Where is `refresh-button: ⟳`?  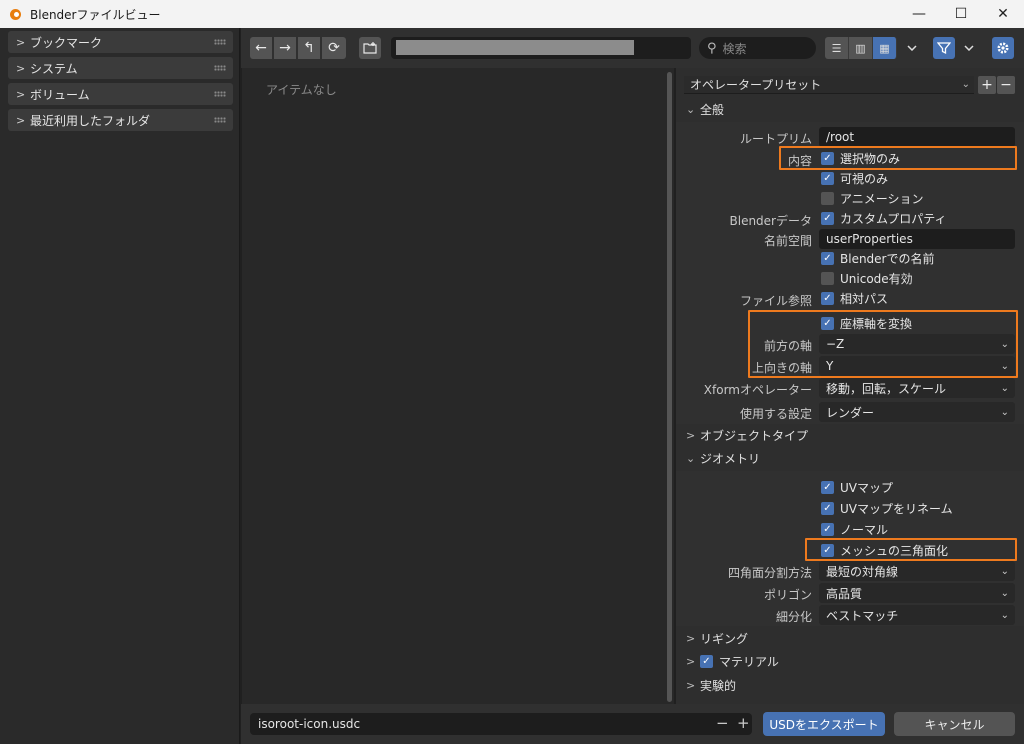
refresh-button: ⟳ is located at coordinates (334, 48).